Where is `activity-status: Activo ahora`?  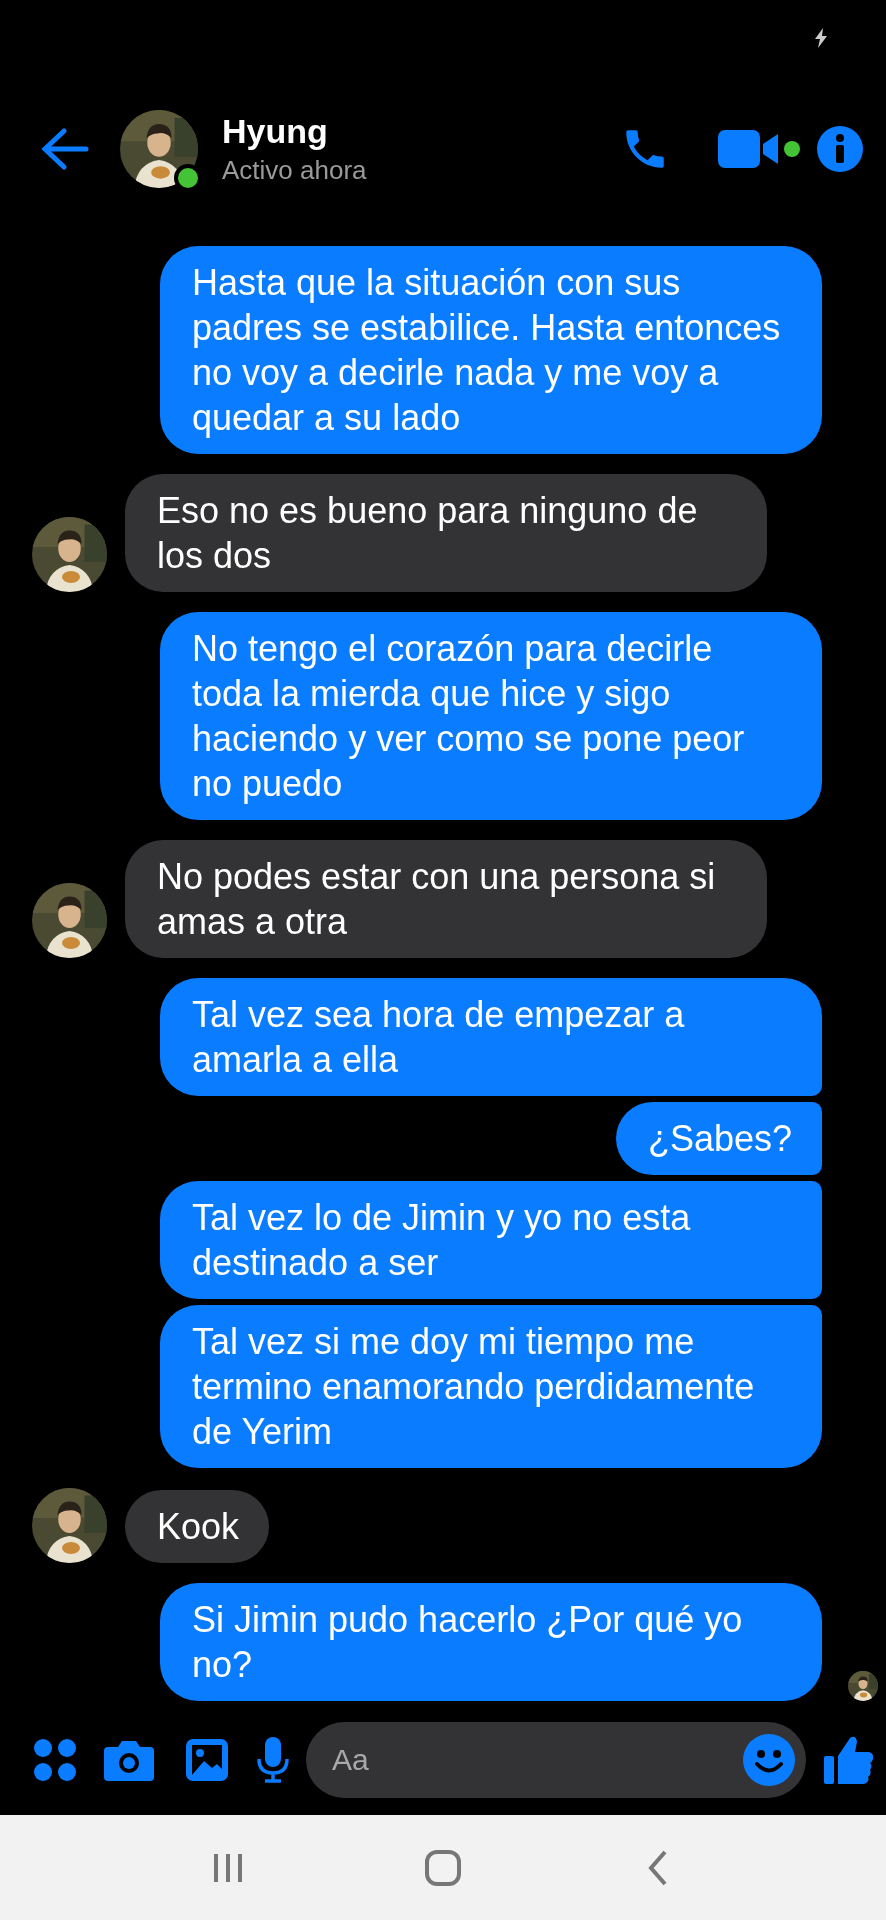
activity-status: Activo ahora is located at coordinates (295, 170).